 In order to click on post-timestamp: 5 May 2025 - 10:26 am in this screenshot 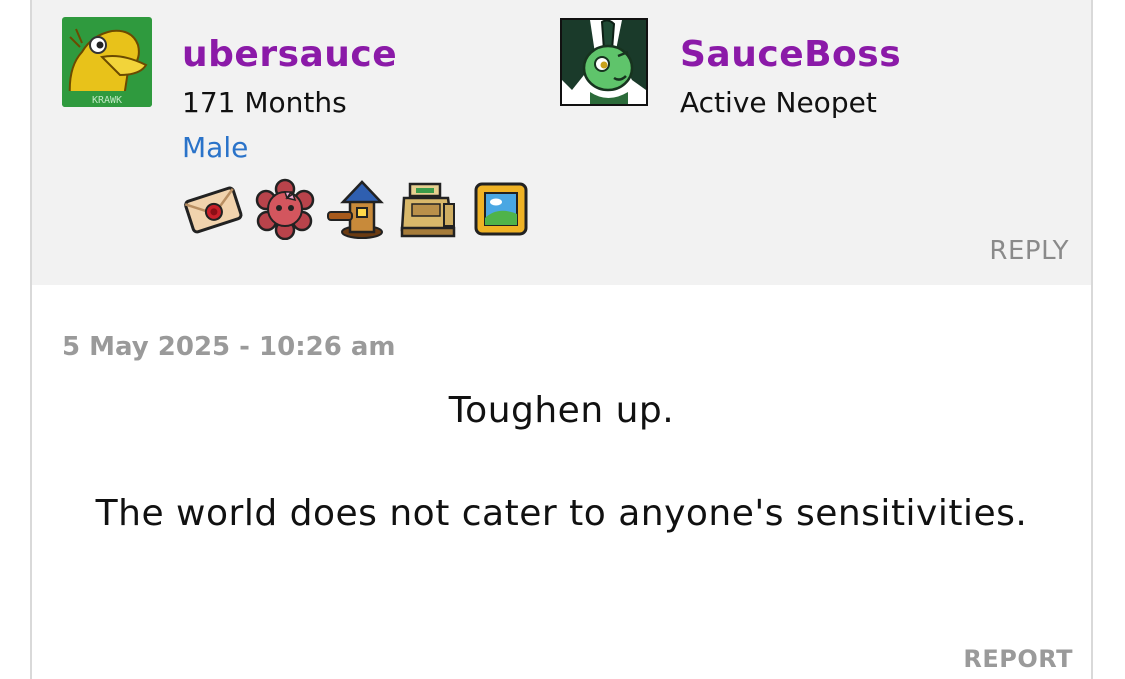, I will do `click(229, 347)`.